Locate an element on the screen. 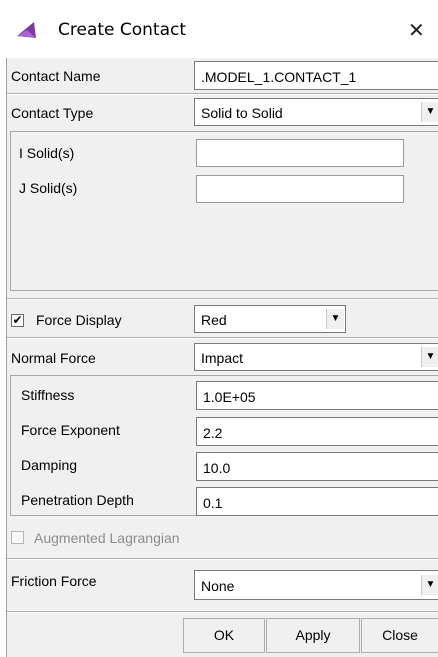 This screenshot has height=657, width=438. augmented-lagrangian-checkbox is located at coordinates (17, 537).